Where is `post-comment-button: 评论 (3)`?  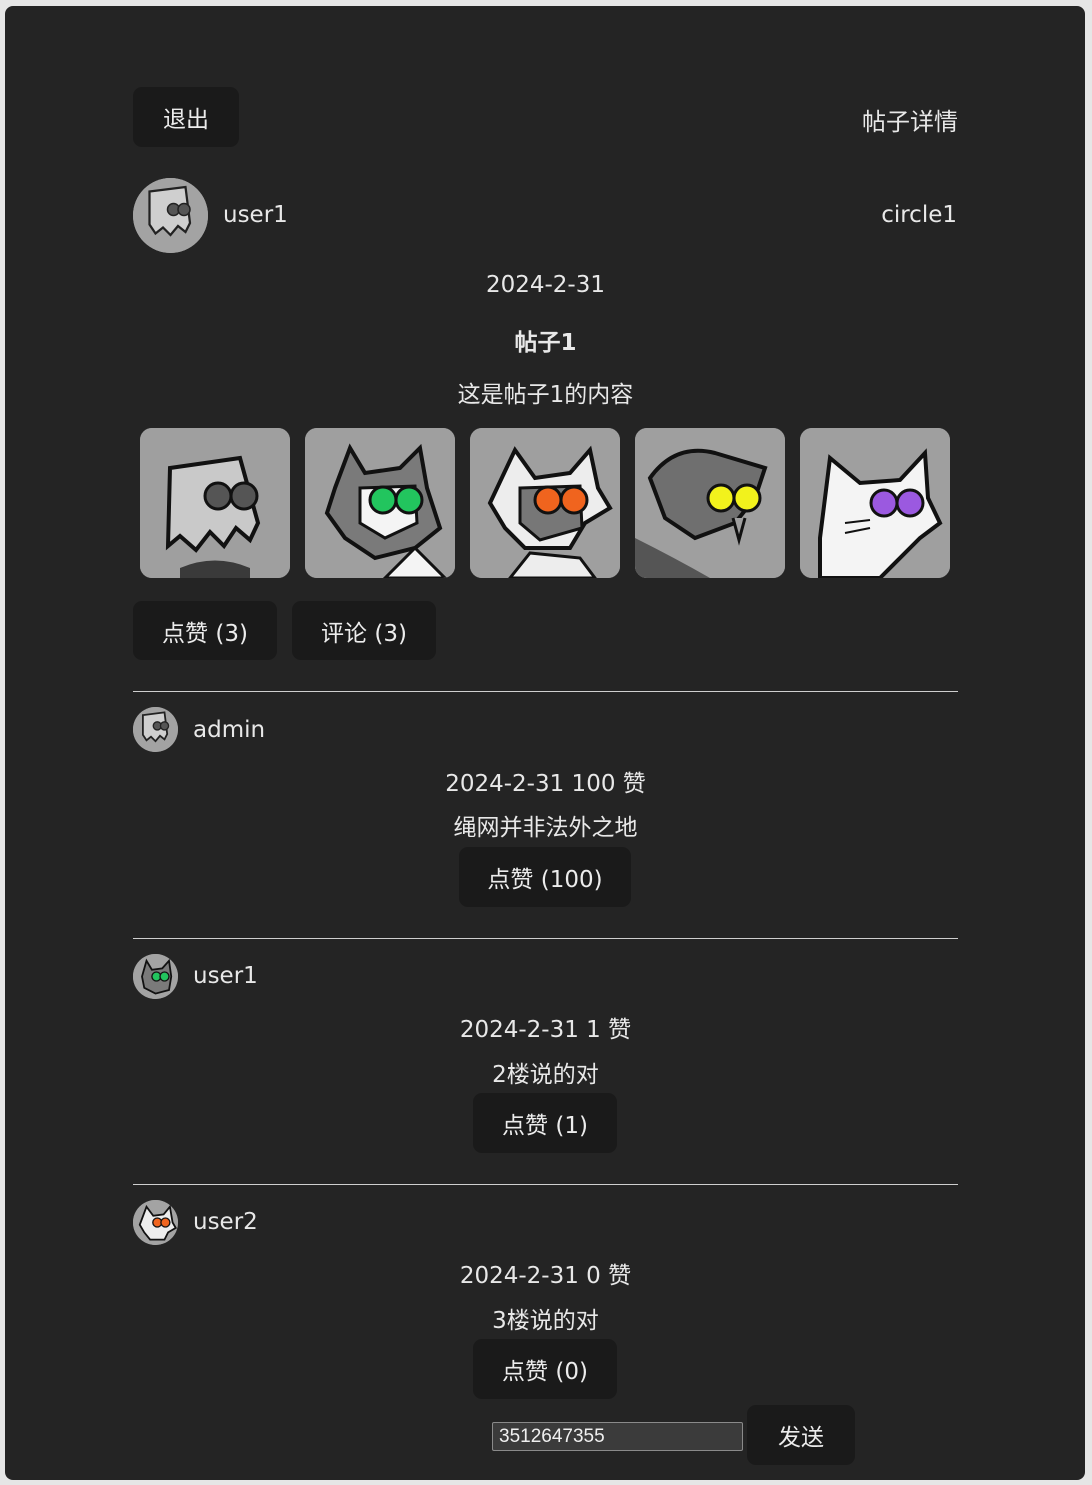 post-comment-button: 评论 (3) is located at coordinates (364, 630).